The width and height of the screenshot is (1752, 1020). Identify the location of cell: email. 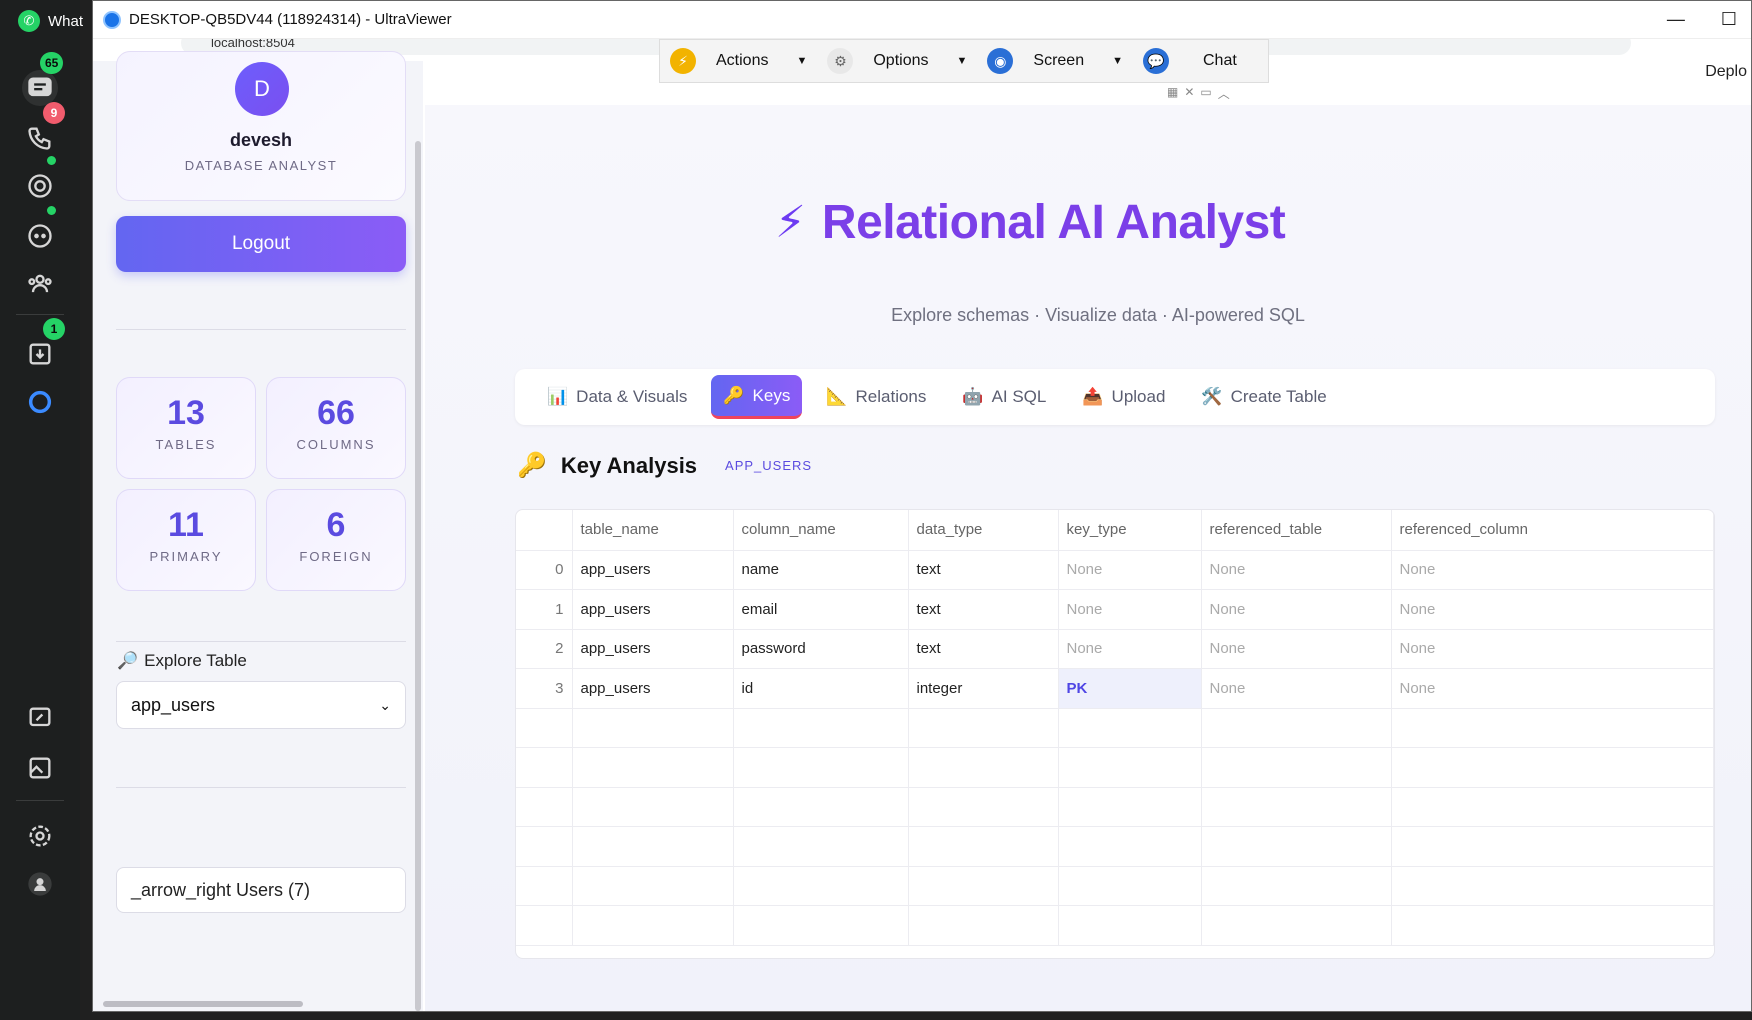
(821, 609).